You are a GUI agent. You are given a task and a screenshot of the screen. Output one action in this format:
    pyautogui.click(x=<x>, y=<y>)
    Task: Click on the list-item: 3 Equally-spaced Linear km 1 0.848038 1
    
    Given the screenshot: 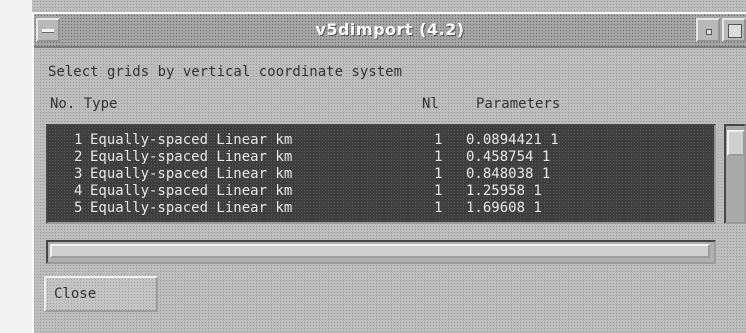 What is the action you would take?
    pyautogui.click(x=381, y=174)
    